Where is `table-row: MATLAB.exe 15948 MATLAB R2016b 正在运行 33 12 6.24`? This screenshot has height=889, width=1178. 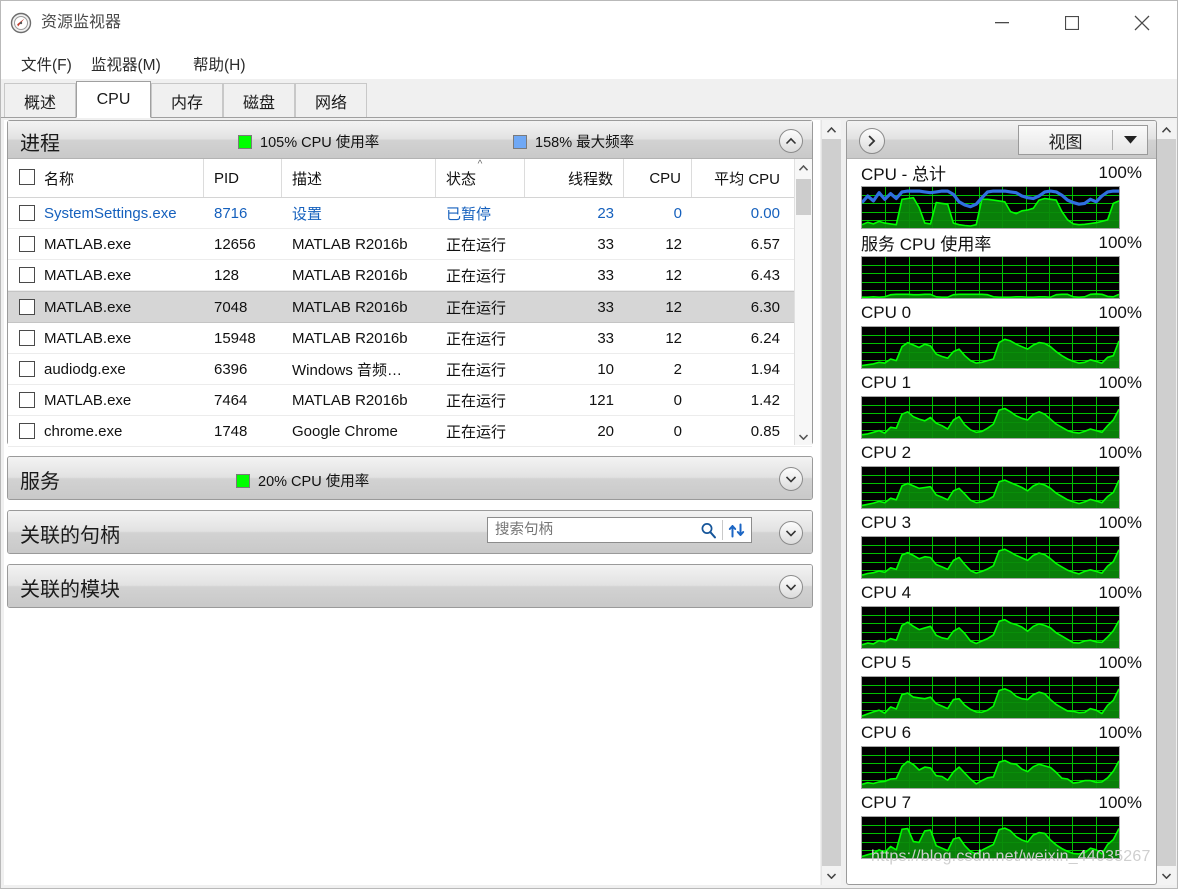
table-row: MATLAB.exe 15948 MATLAB R2016b 正在运行 33 12 6.24 is located at coordinates (410, 338).